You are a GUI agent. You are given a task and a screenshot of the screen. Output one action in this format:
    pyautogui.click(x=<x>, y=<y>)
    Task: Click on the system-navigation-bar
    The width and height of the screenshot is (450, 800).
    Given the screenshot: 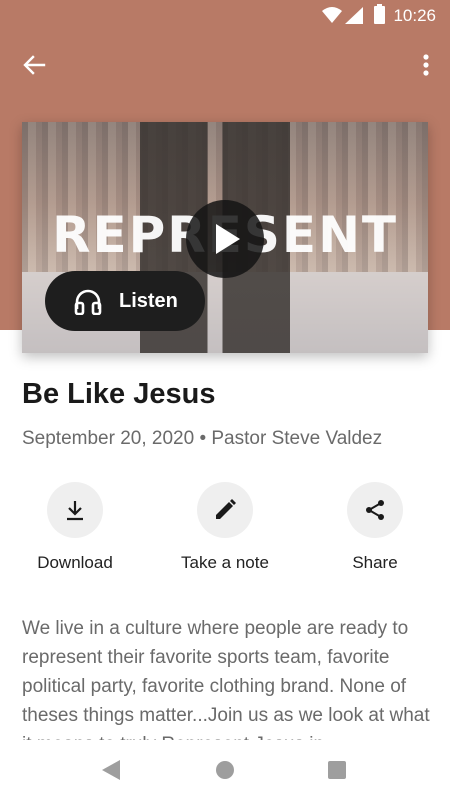 What is the action you would take?
    pyautogui.click(x=225, y=770)
    